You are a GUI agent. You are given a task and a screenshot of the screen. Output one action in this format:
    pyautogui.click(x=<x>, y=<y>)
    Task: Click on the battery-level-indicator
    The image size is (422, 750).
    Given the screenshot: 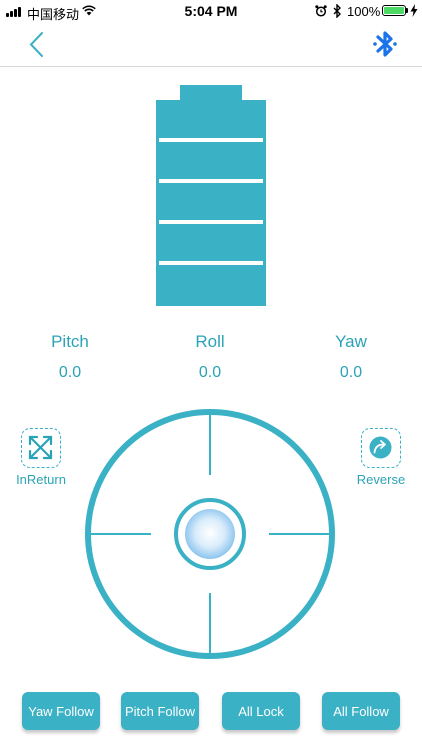 What is the action you would take?
    pyautogui.click(x=211, y=203)
    